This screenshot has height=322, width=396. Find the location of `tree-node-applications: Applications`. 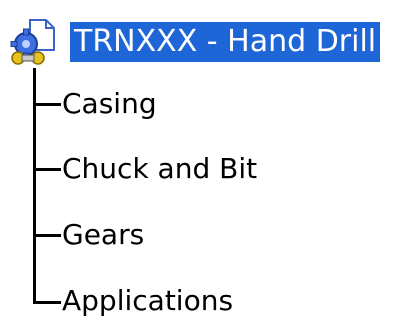

tree-node-applications: Applications is located at coordinates (147, 301).